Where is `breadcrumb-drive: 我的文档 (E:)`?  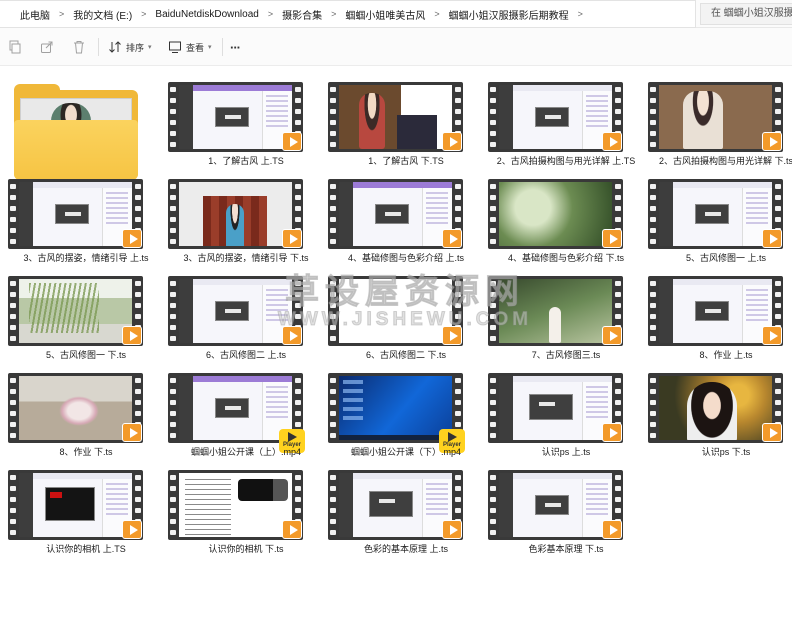 breadcrumb-drive: 我的文档 (E:) is located at coordinates (102, 14).